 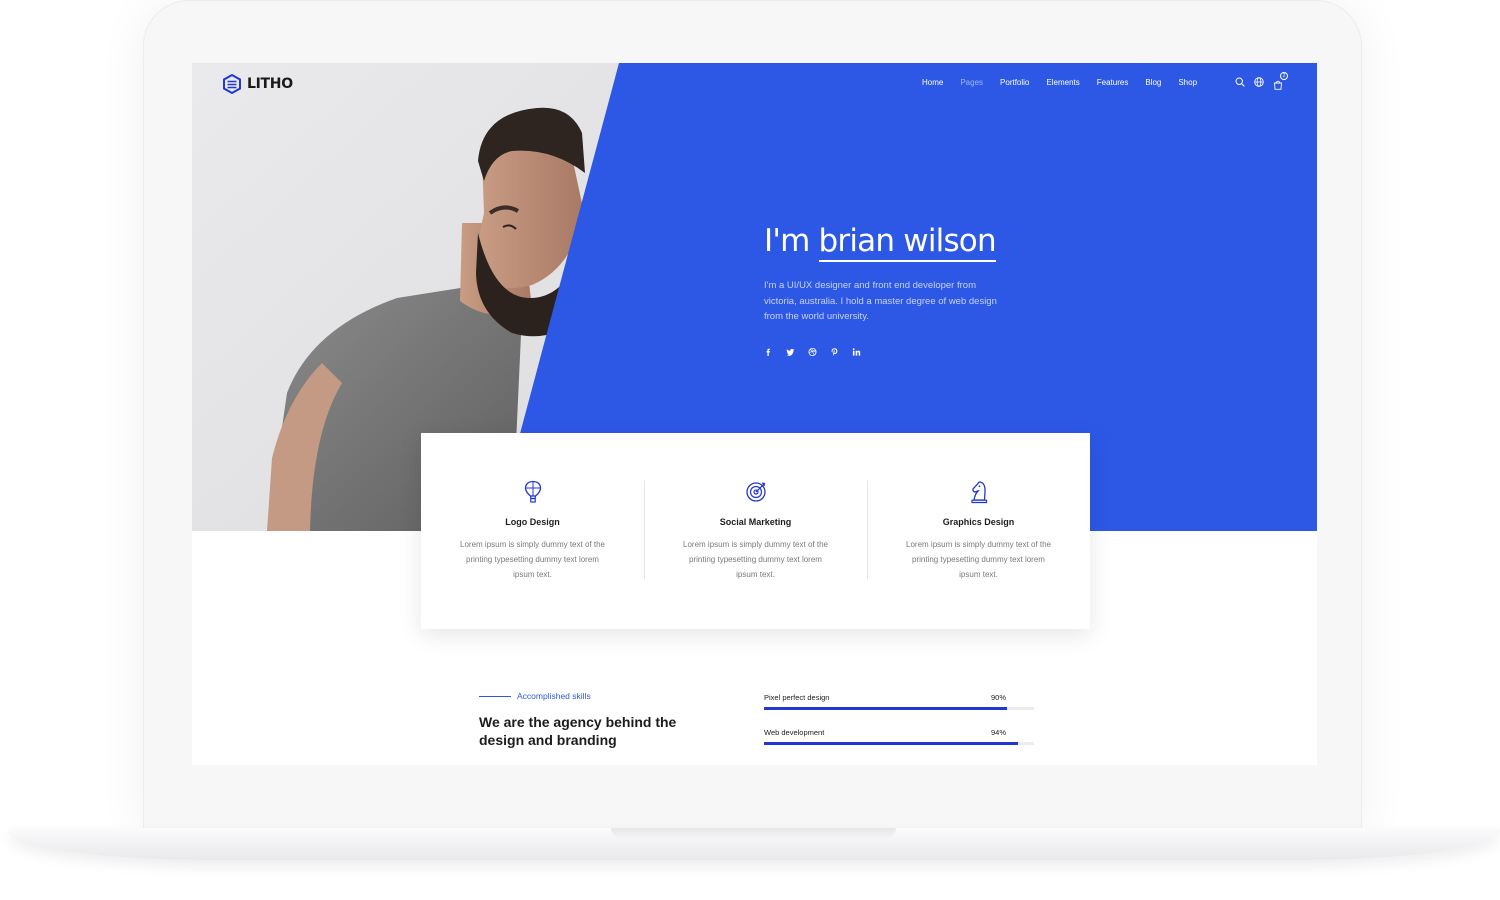 What do you see at coordinates (998, 732) in the screenshot?
I see `skill-percent: 94%` at bounding box center [998, 732].